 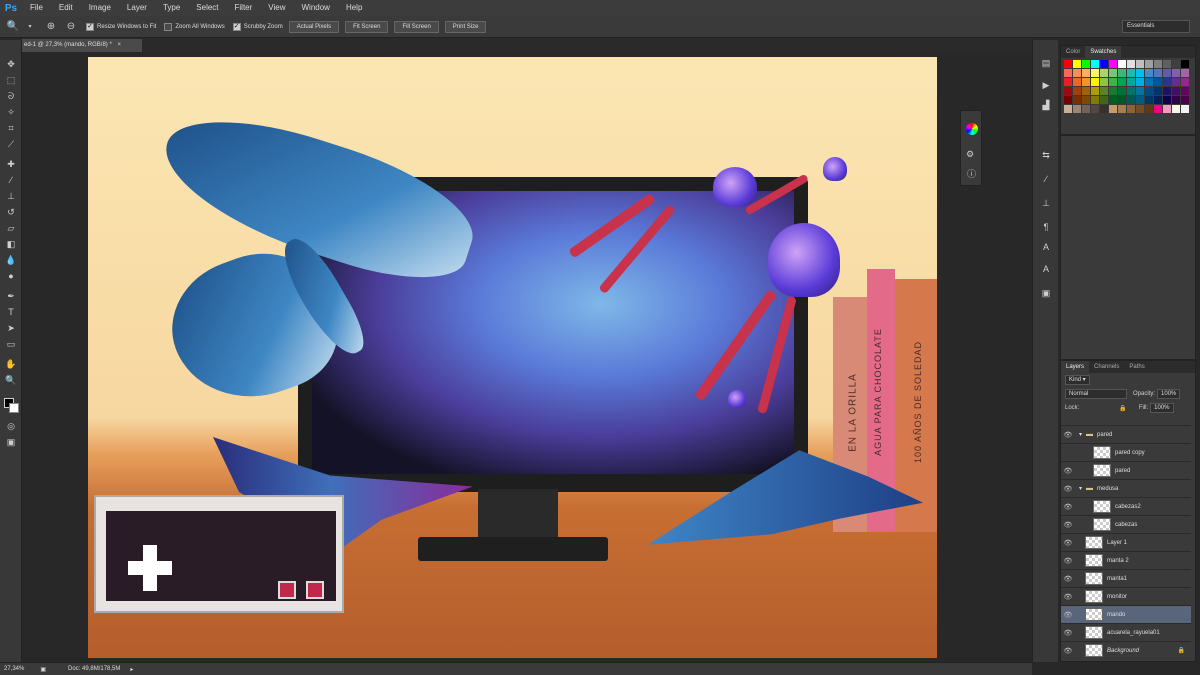 I want to click on lock-icon: 🔒, so click(x=1122, y=408).